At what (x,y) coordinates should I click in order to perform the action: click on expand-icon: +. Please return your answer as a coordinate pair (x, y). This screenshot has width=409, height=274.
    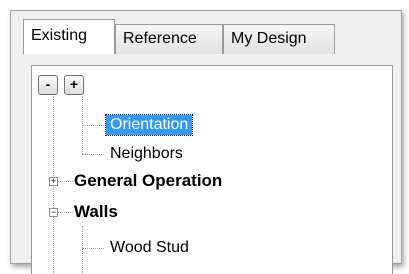
    Looking at the image, I should click on (53, 181).